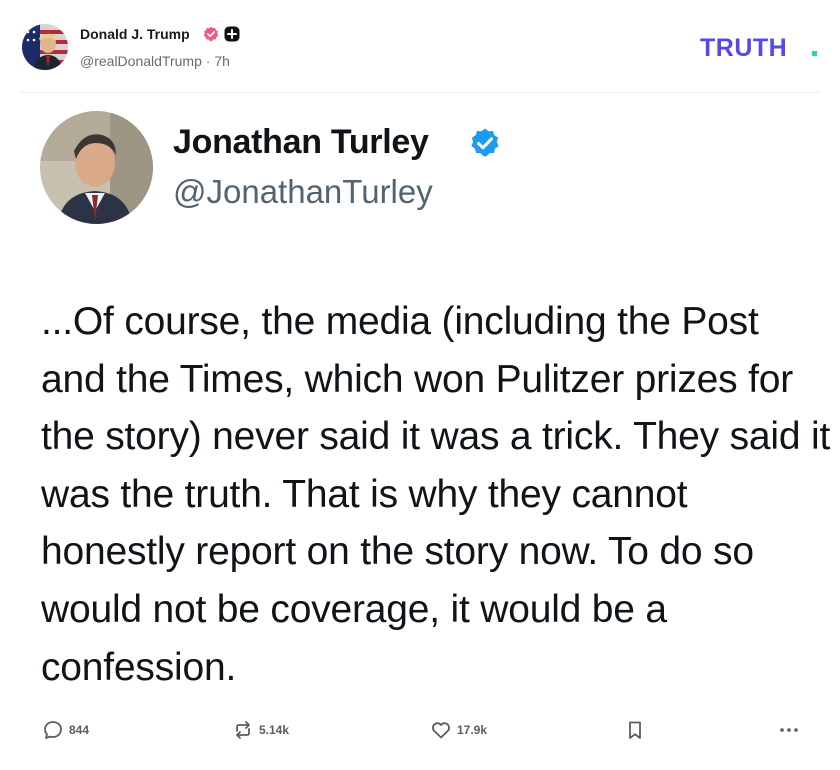  Describe the element at coordinates (211, 34) in the screenshot. I see `verified-badge-icon` at that location.